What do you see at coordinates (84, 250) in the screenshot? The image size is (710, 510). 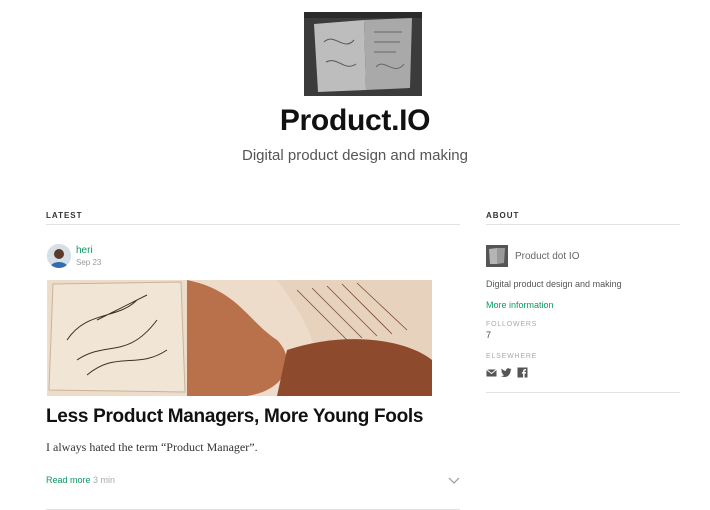 I see `author-name: heri` at bounding box center [84, 250].